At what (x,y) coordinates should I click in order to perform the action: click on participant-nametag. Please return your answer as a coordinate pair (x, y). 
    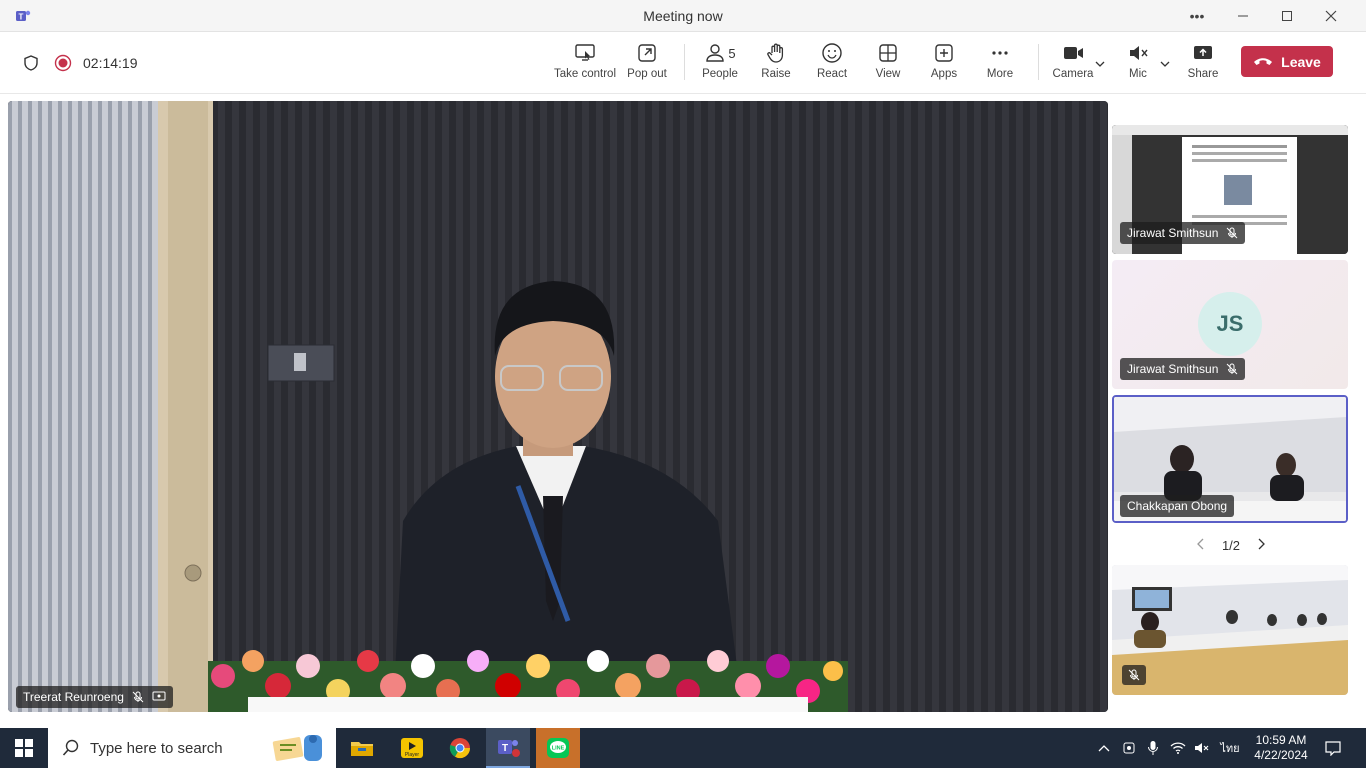
    Looking at the image, I should click on (1134, 675).